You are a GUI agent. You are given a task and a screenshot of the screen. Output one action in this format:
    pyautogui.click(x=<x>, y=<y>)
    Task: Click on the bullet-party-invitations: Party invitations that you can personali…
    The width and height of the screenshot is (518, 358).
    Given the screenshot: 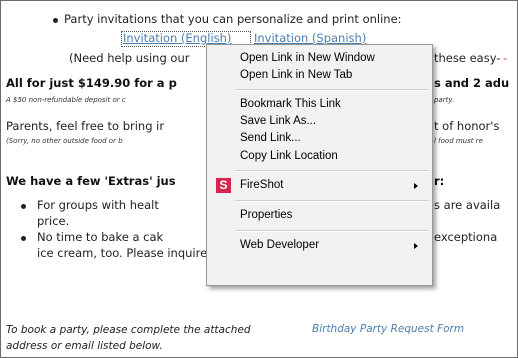 What is the action you would take?
    pyautogui.click(x=233, y=19)
    